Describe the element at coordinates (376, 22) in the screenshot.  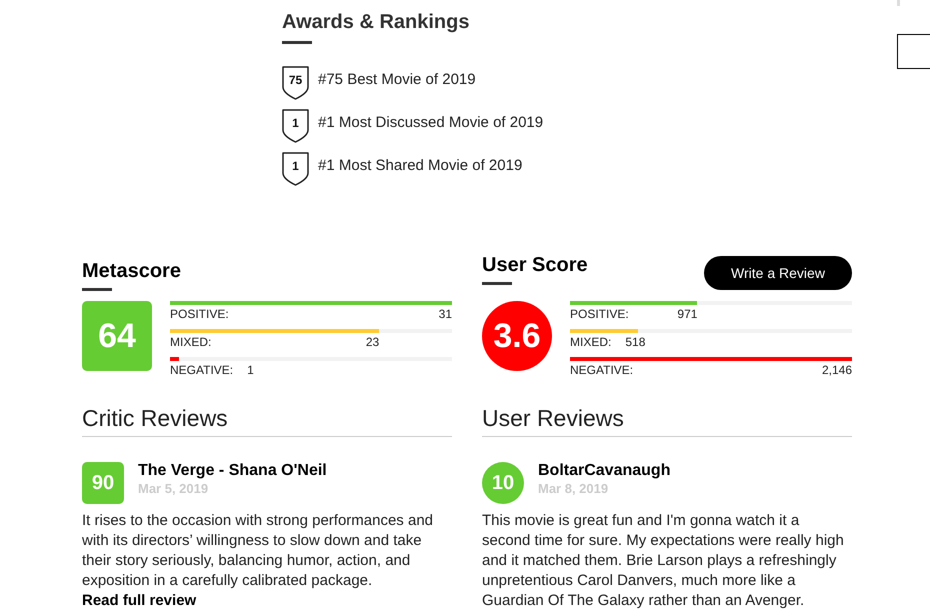
I see `section-title: Awards & Rankings` at that location.